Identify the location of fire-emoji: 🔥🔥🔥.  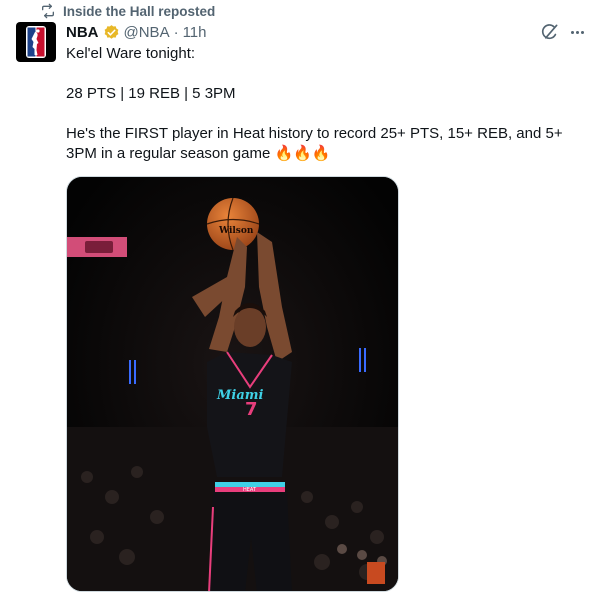
(302, 153).